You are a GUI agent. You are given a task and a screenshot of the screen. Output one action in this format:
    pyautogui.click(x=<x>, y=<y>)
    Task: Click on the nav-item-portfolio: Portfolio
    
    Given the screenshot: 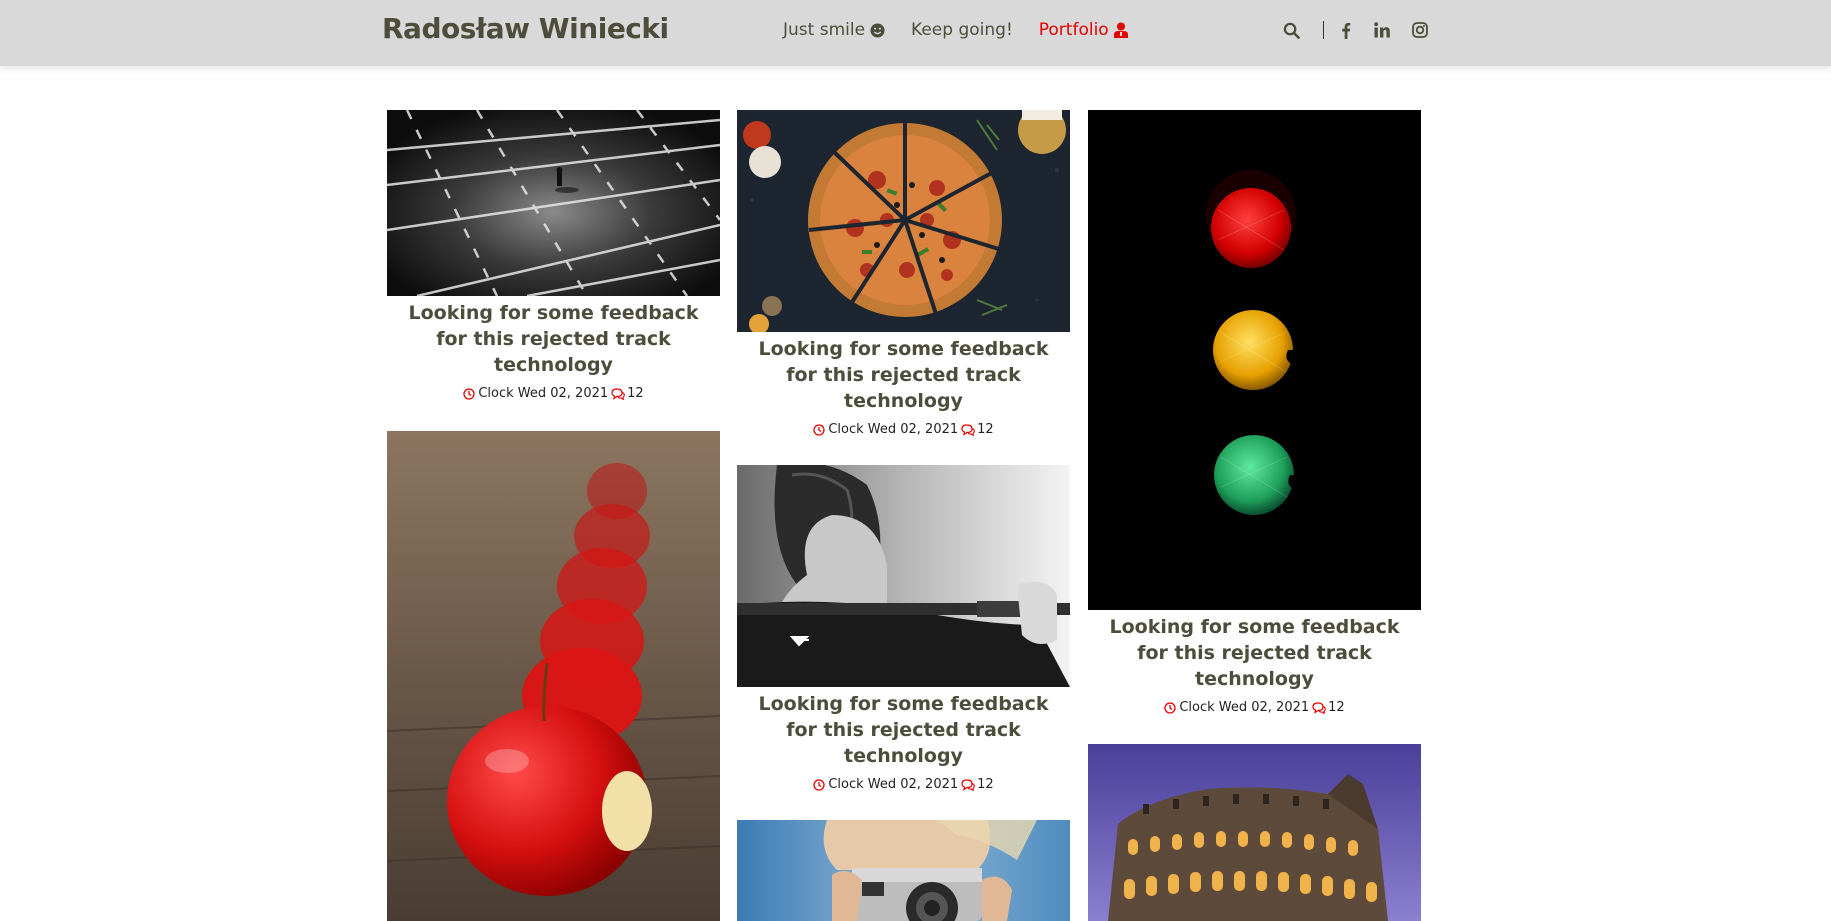 What is the action you would take?
    pyautogui.click(x=1083, y=30)
    